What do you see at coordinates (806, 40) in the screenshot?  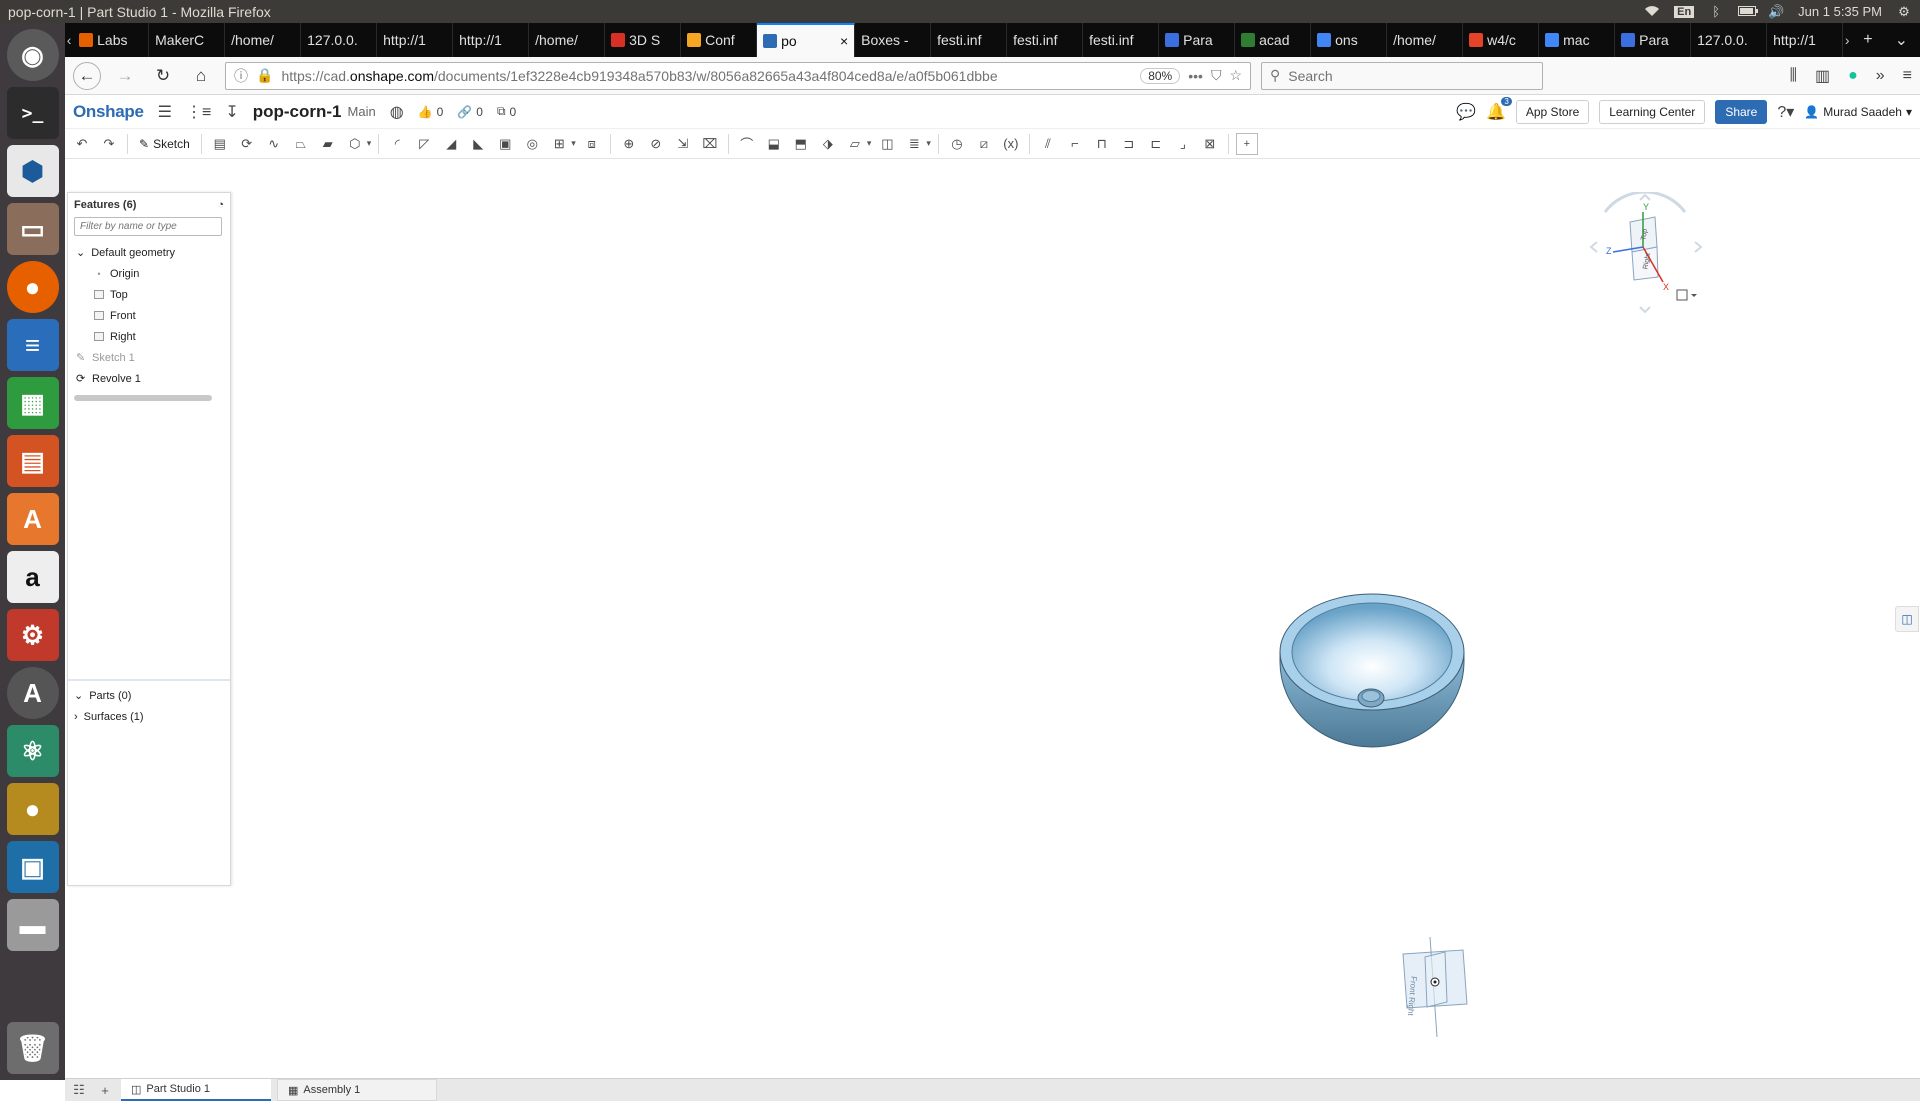 I see `browser-tab: po ×` at bounding box center [806, 40].